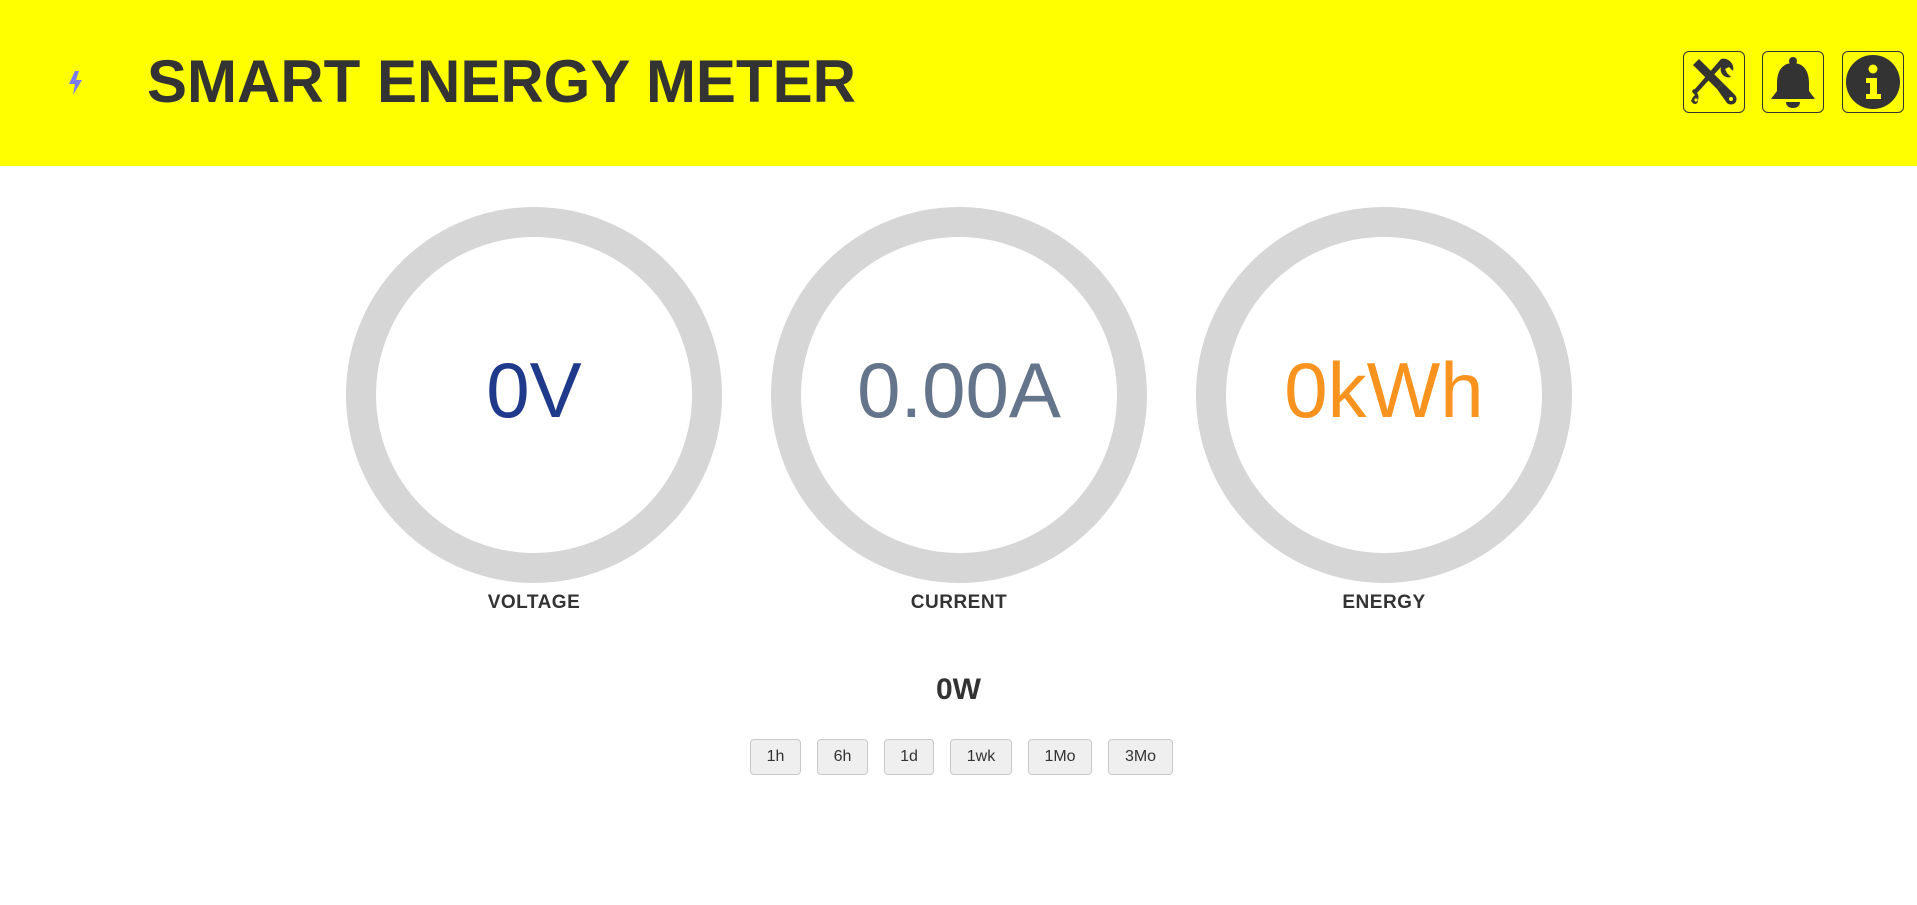 The image size is (1917, 905). I want to click on settings-button, so click(1714, 82).